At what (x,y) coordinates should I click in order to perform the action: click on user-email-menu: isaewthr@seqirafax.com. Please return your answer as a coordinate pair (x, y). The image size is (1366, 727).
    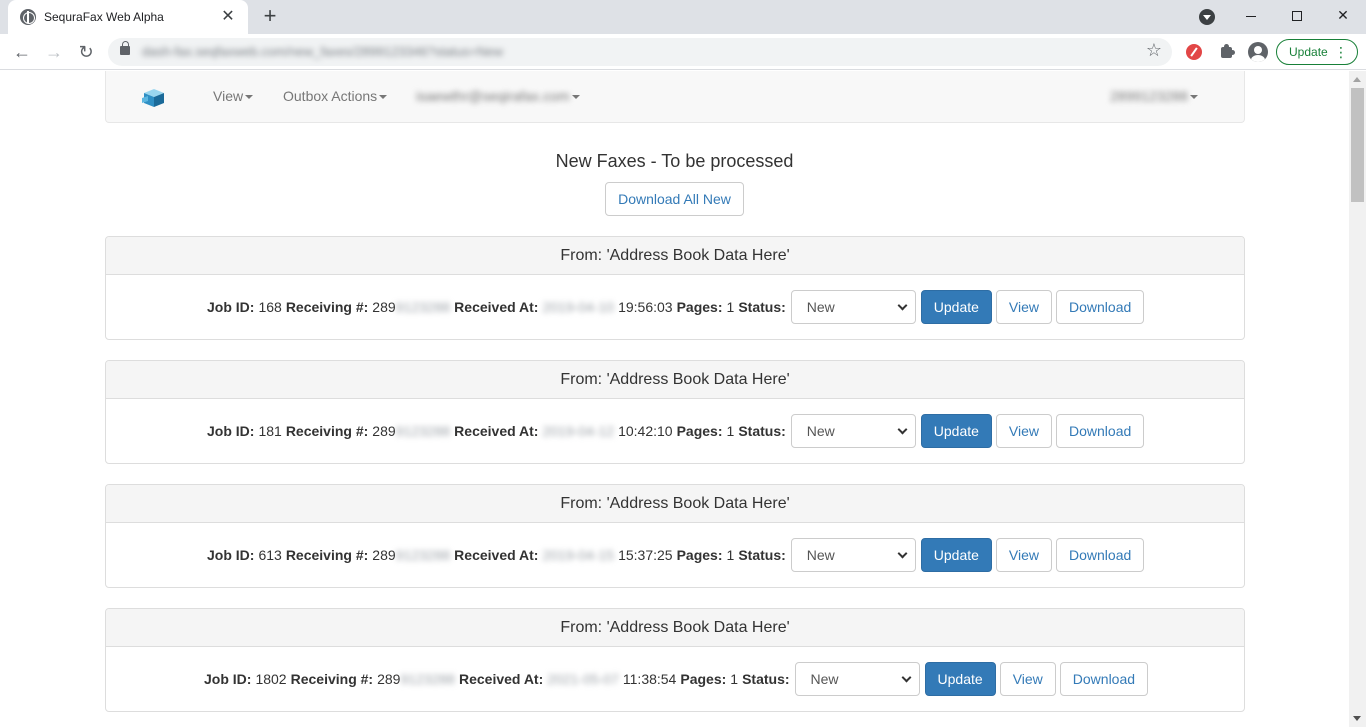
    Looking at the image, I should click on (498, 96).